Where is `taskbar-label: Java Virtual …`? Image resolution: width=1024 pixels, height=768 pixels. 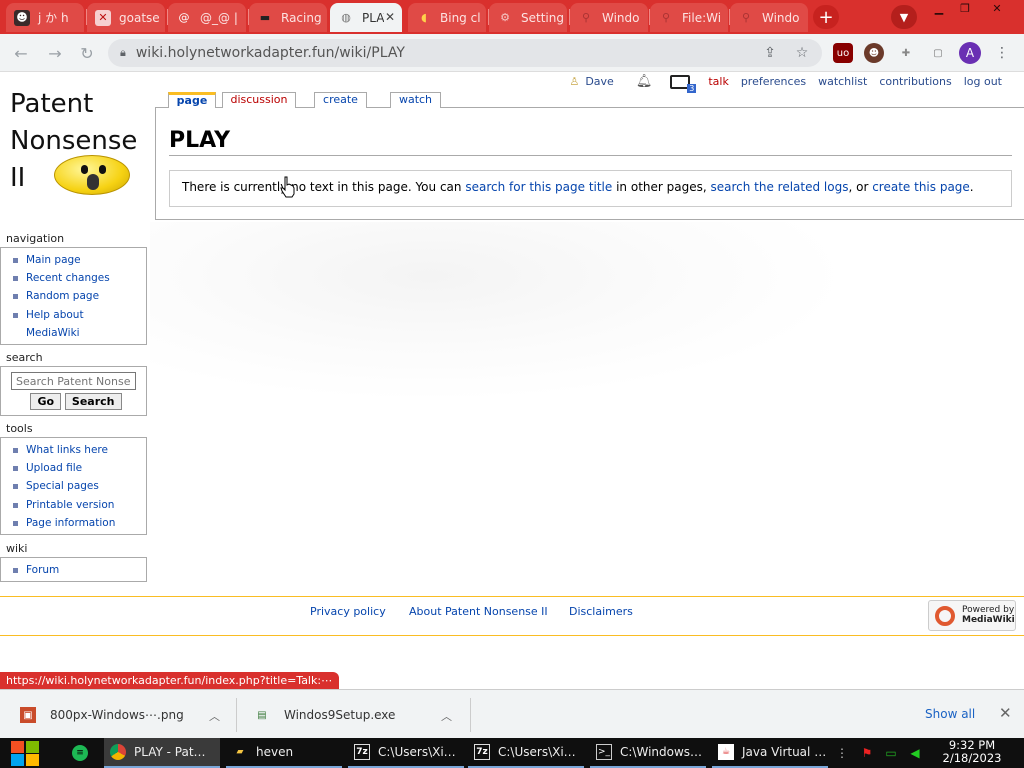
taskbar-label: Java Virtual … is located at coordinates (784, 752).